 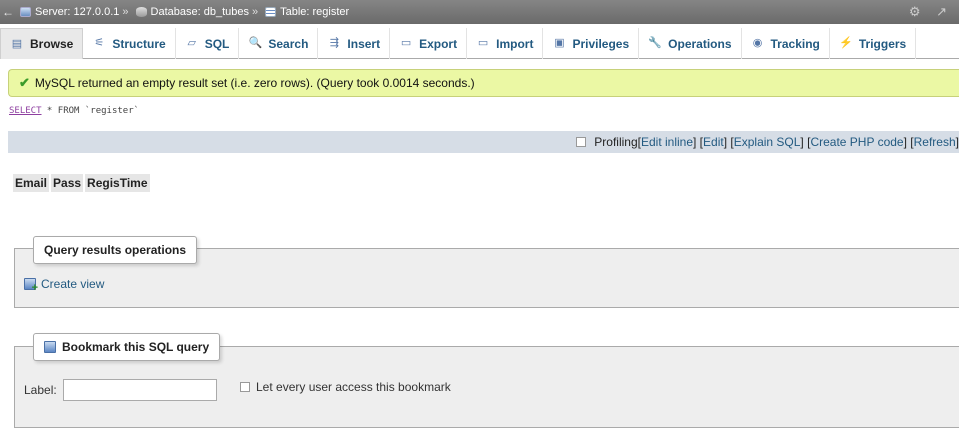 What do you see at coordinates (99, 43) in the screenshot?
I see `structure-icon: ⚟` at bounding box center [99, 43].